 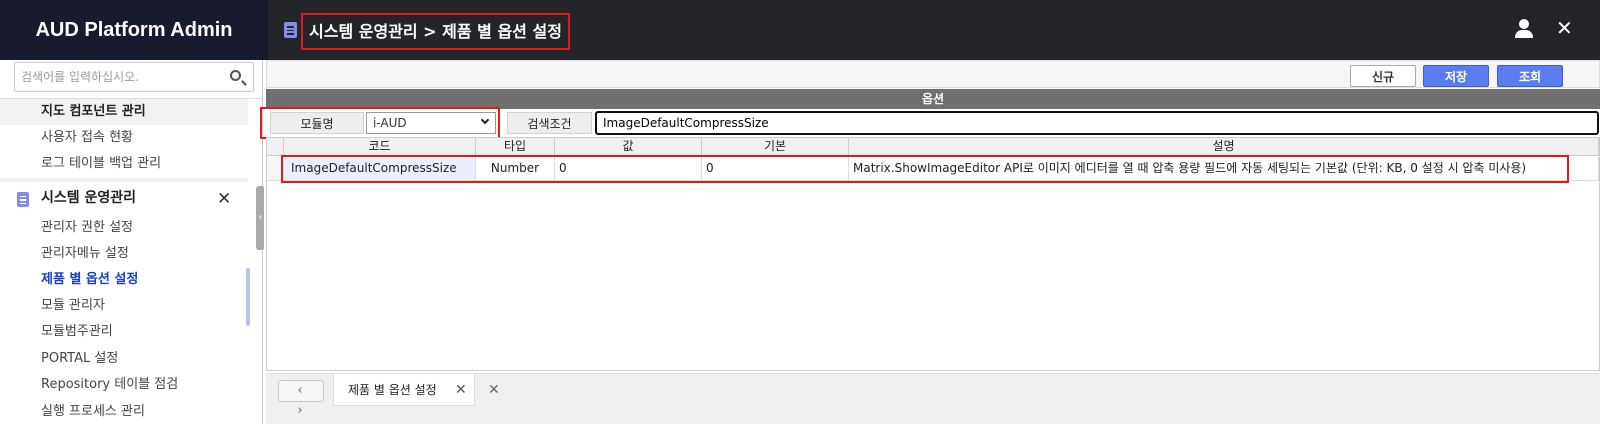 What do you see at coordinates (1097, 123) in the screenshot?
I see `condition-input` at bounding box center [1097, 123].